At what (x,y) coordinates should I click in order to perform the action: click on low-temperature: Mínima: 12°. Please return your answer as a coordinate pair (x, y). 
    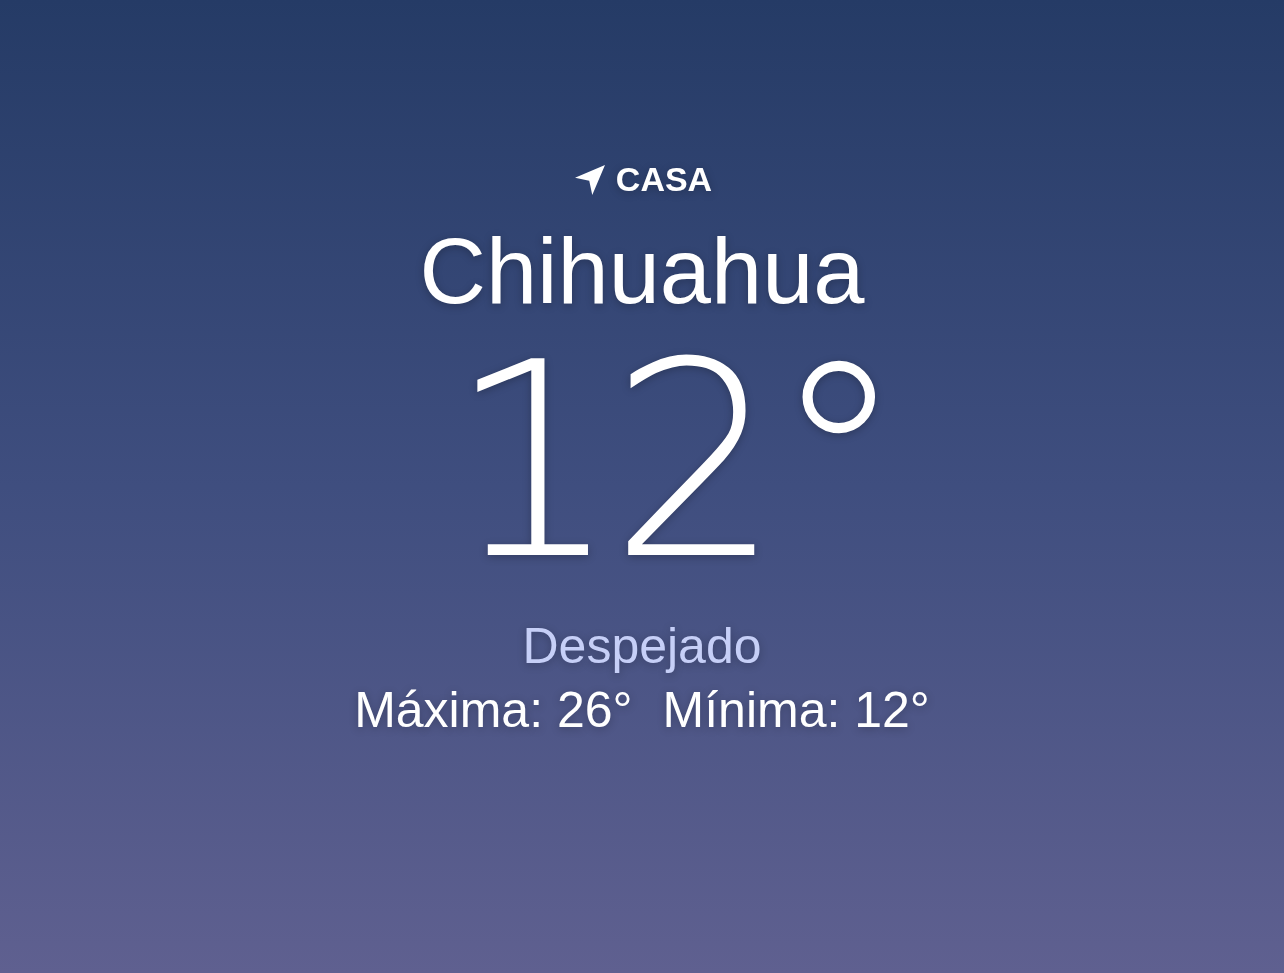
    Looking at the image, I should click on (796, 710).